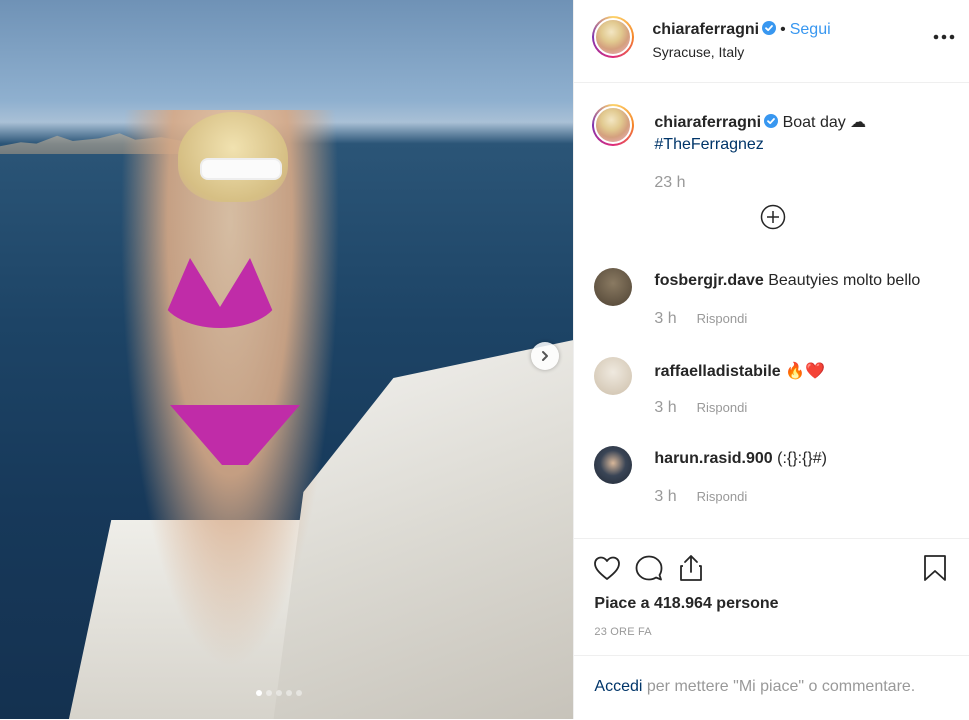  What do you see at coordinates (691, 568) in the screenshot?
I see `share-icon` at bounding box center [691, 568].